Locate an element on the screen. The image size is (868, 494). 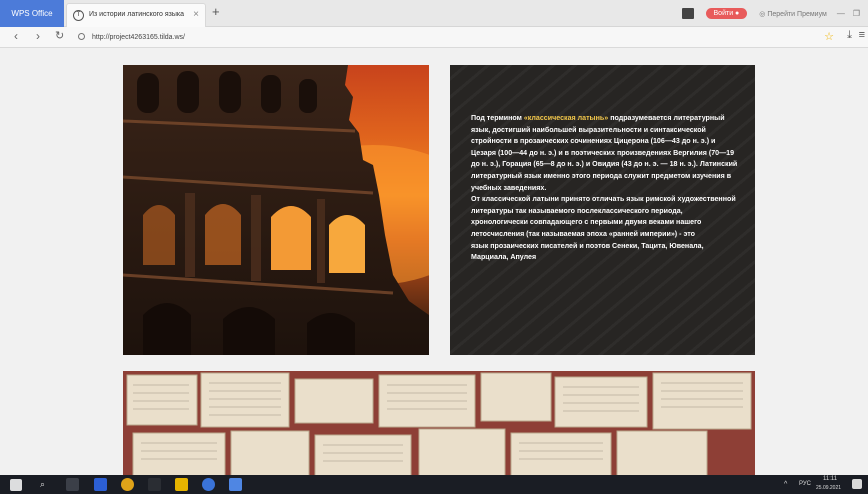
tab-title: Из истории латинского языка is located at coordinates (136, 14).